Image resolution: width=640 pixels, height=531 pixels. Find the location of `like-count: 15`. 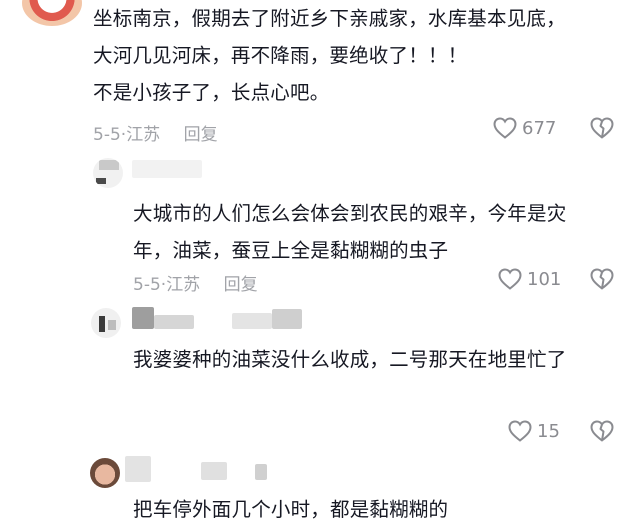

like-count: 15 is located at coordinates (548, 431).